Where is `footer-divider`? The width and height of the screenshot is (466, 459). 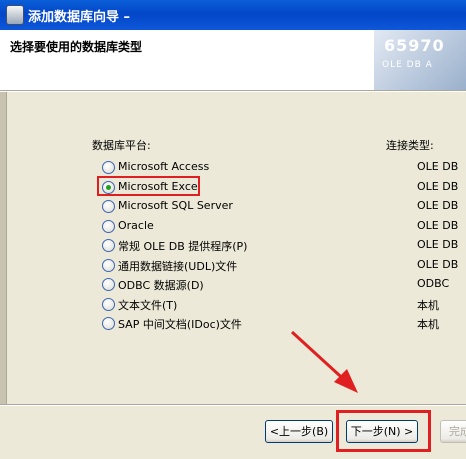 footer-divider is located at coordinates (233, 405).